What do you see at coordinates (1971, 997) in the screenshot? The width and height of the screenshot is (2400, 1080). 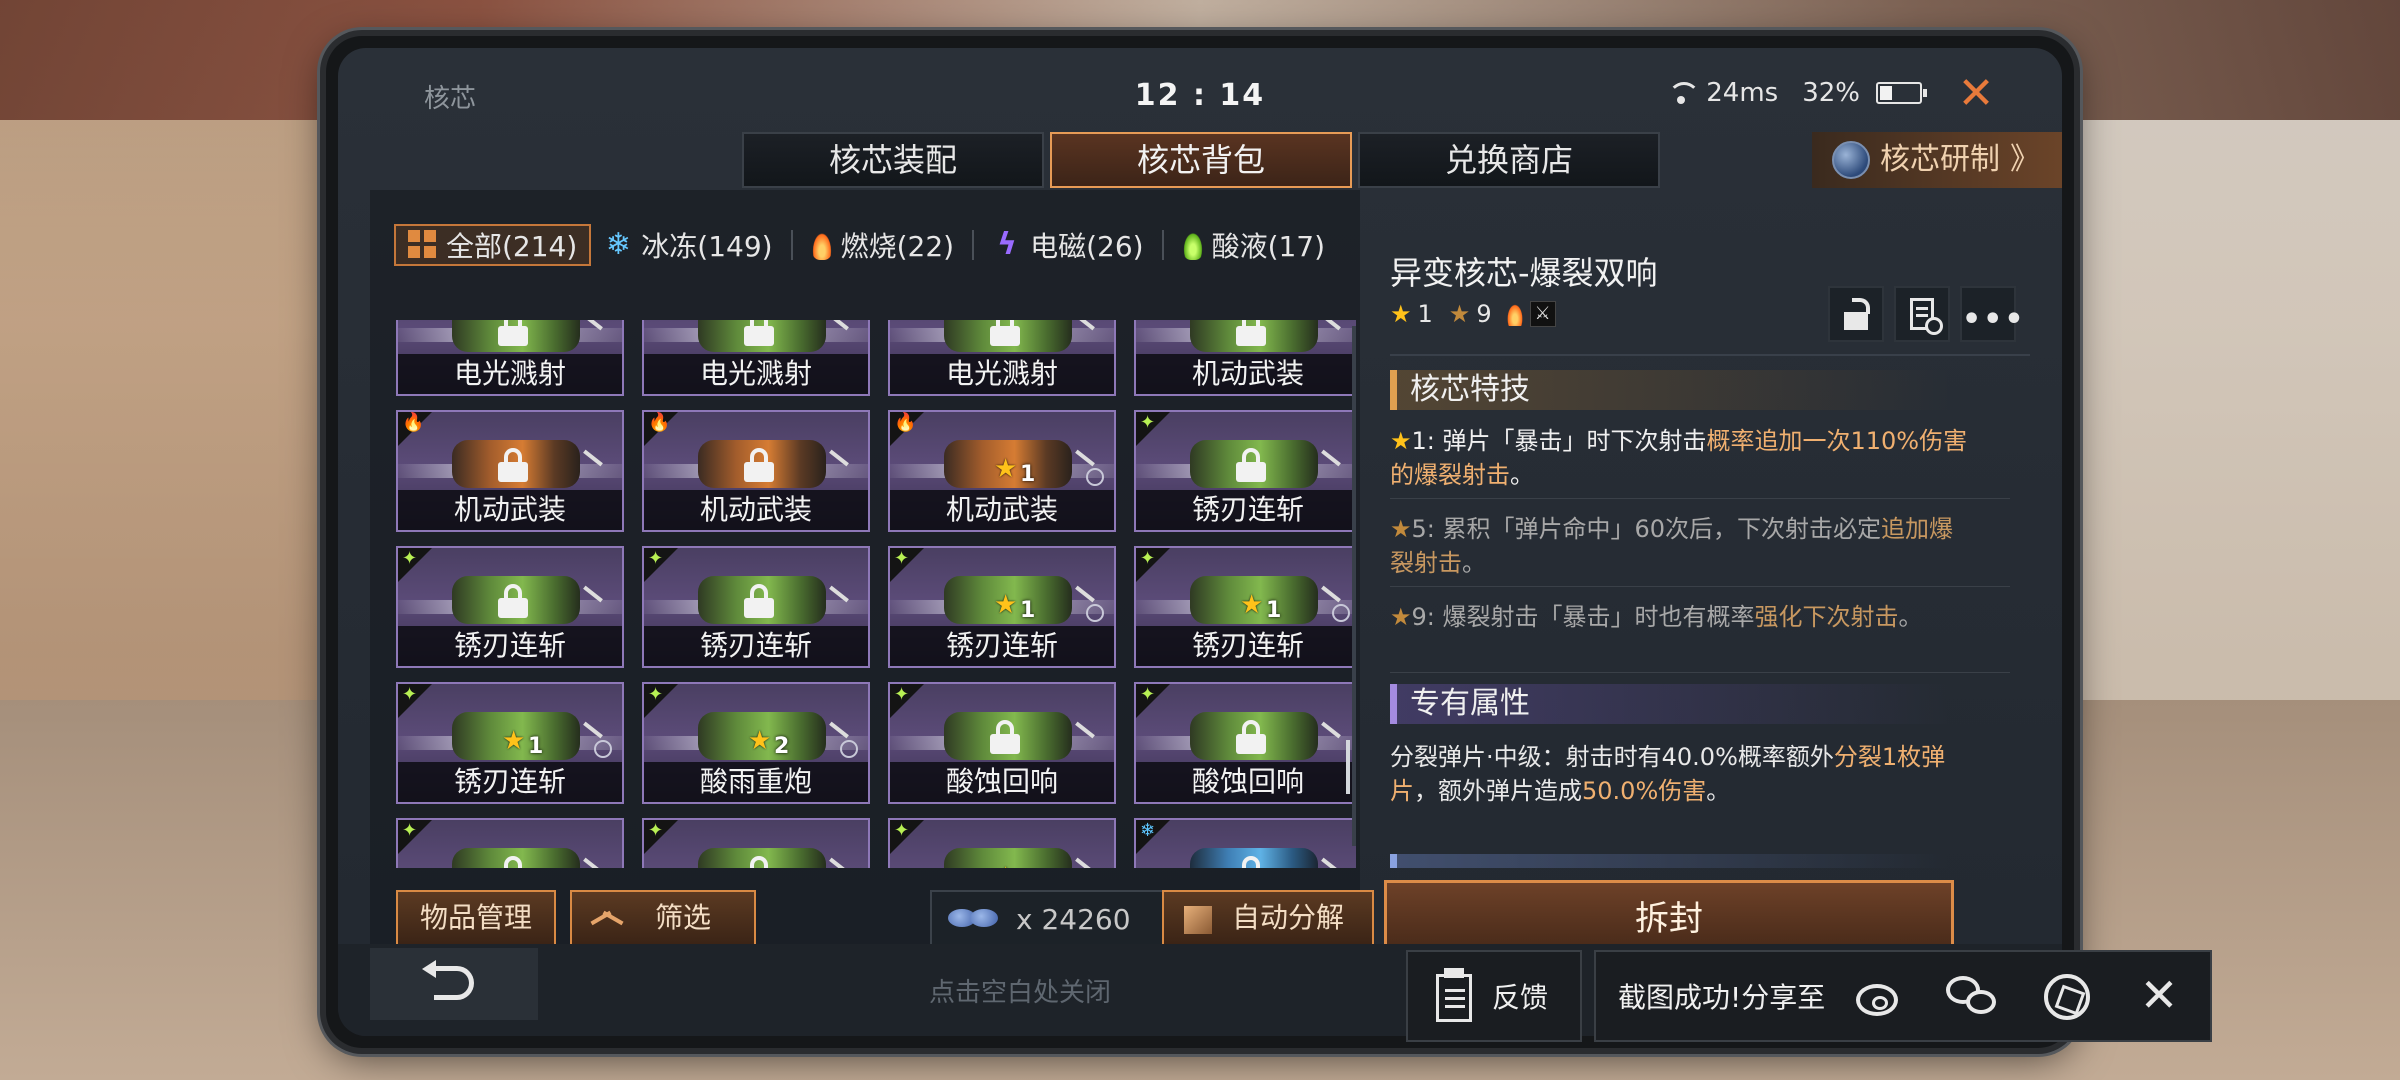 I see `wechat-icon` at bounding box center [1971, 997].